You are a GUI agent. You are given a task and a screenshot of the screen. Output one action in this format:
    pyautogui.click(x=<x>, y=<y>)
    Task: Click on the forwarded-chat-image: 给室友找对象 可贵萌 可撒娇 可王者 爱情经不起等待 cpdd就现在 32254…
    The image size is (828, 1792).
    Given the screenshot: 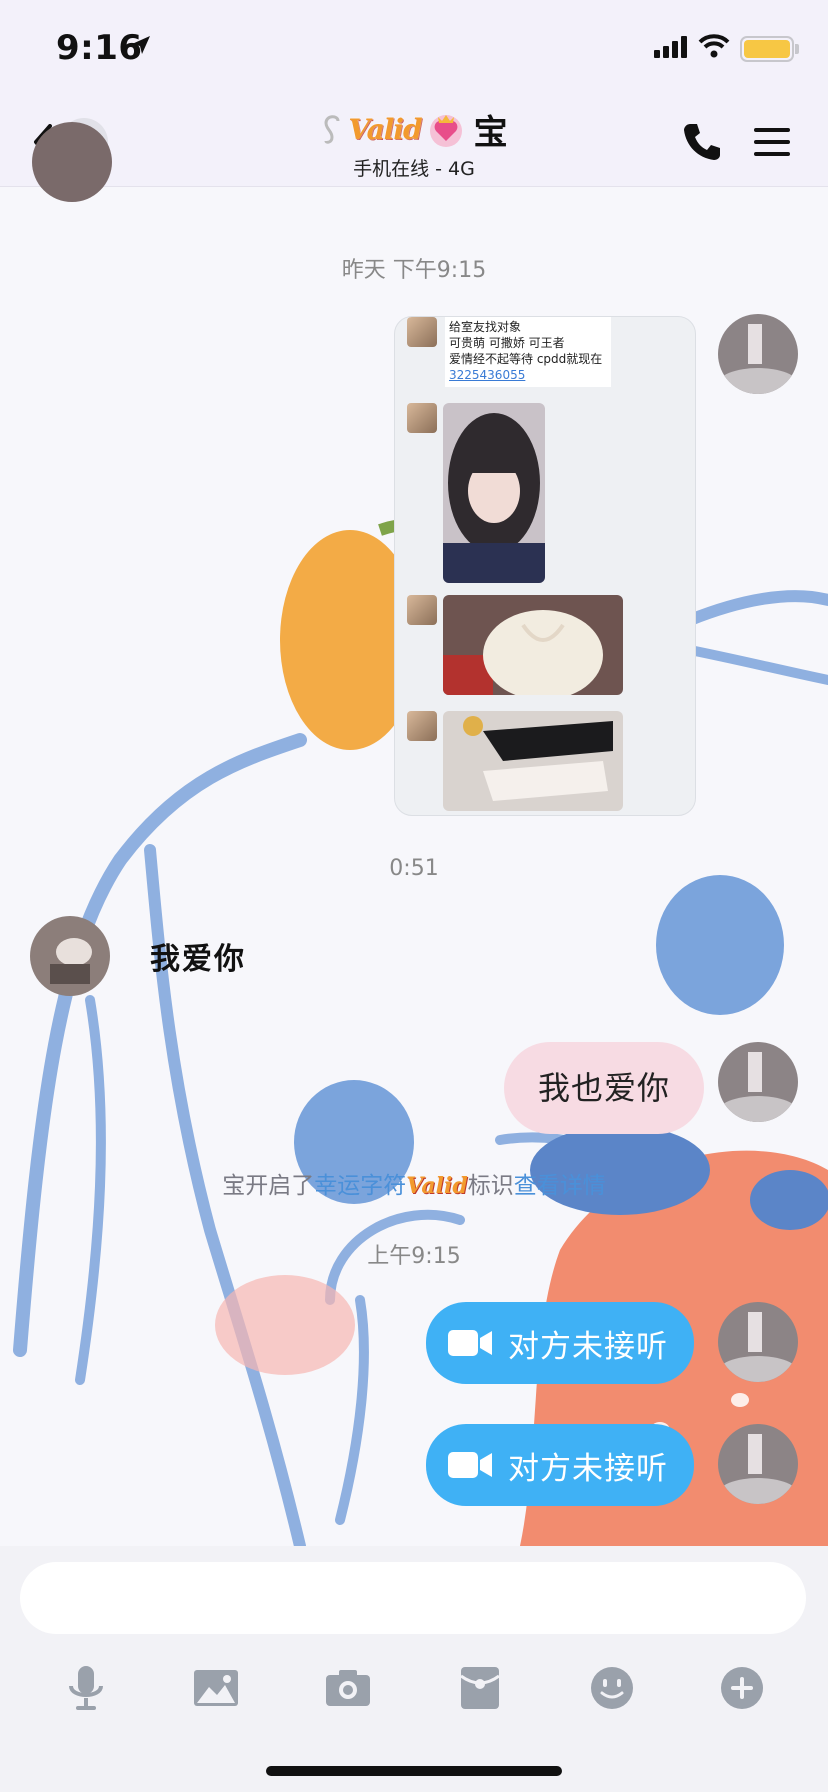 What is the action you would take?
    pyautogui.click(x=545, y=566)
    